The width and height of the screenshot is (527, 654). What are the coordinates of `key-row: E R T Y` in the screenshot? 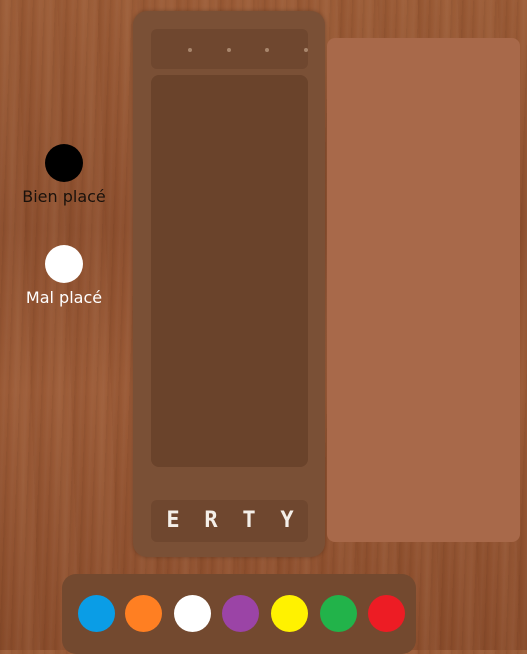 It's located at (229, 521).